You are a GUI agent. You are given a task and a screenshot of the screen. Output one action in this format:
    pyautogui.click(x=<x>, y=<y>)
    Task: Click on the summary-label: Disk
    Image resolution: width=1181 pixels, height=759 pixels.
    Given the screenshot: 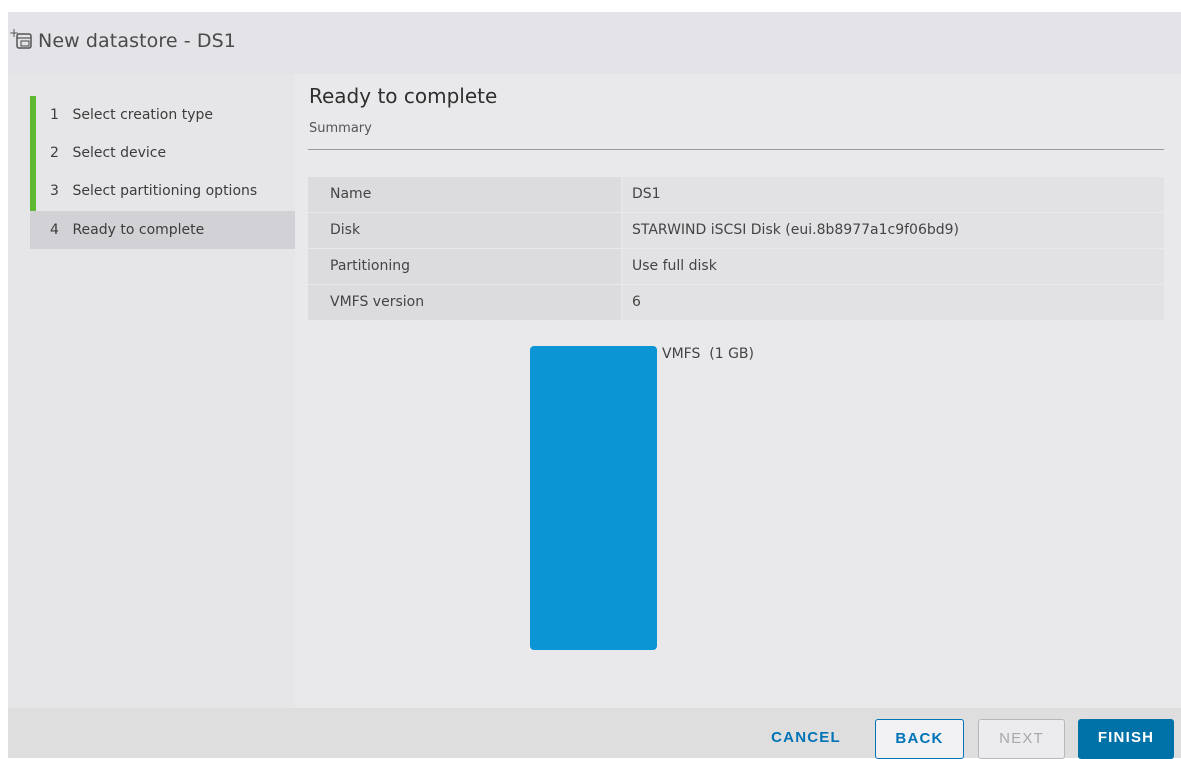 What is the action you would take?
    pyautogui.click(x=464, y=230)
    